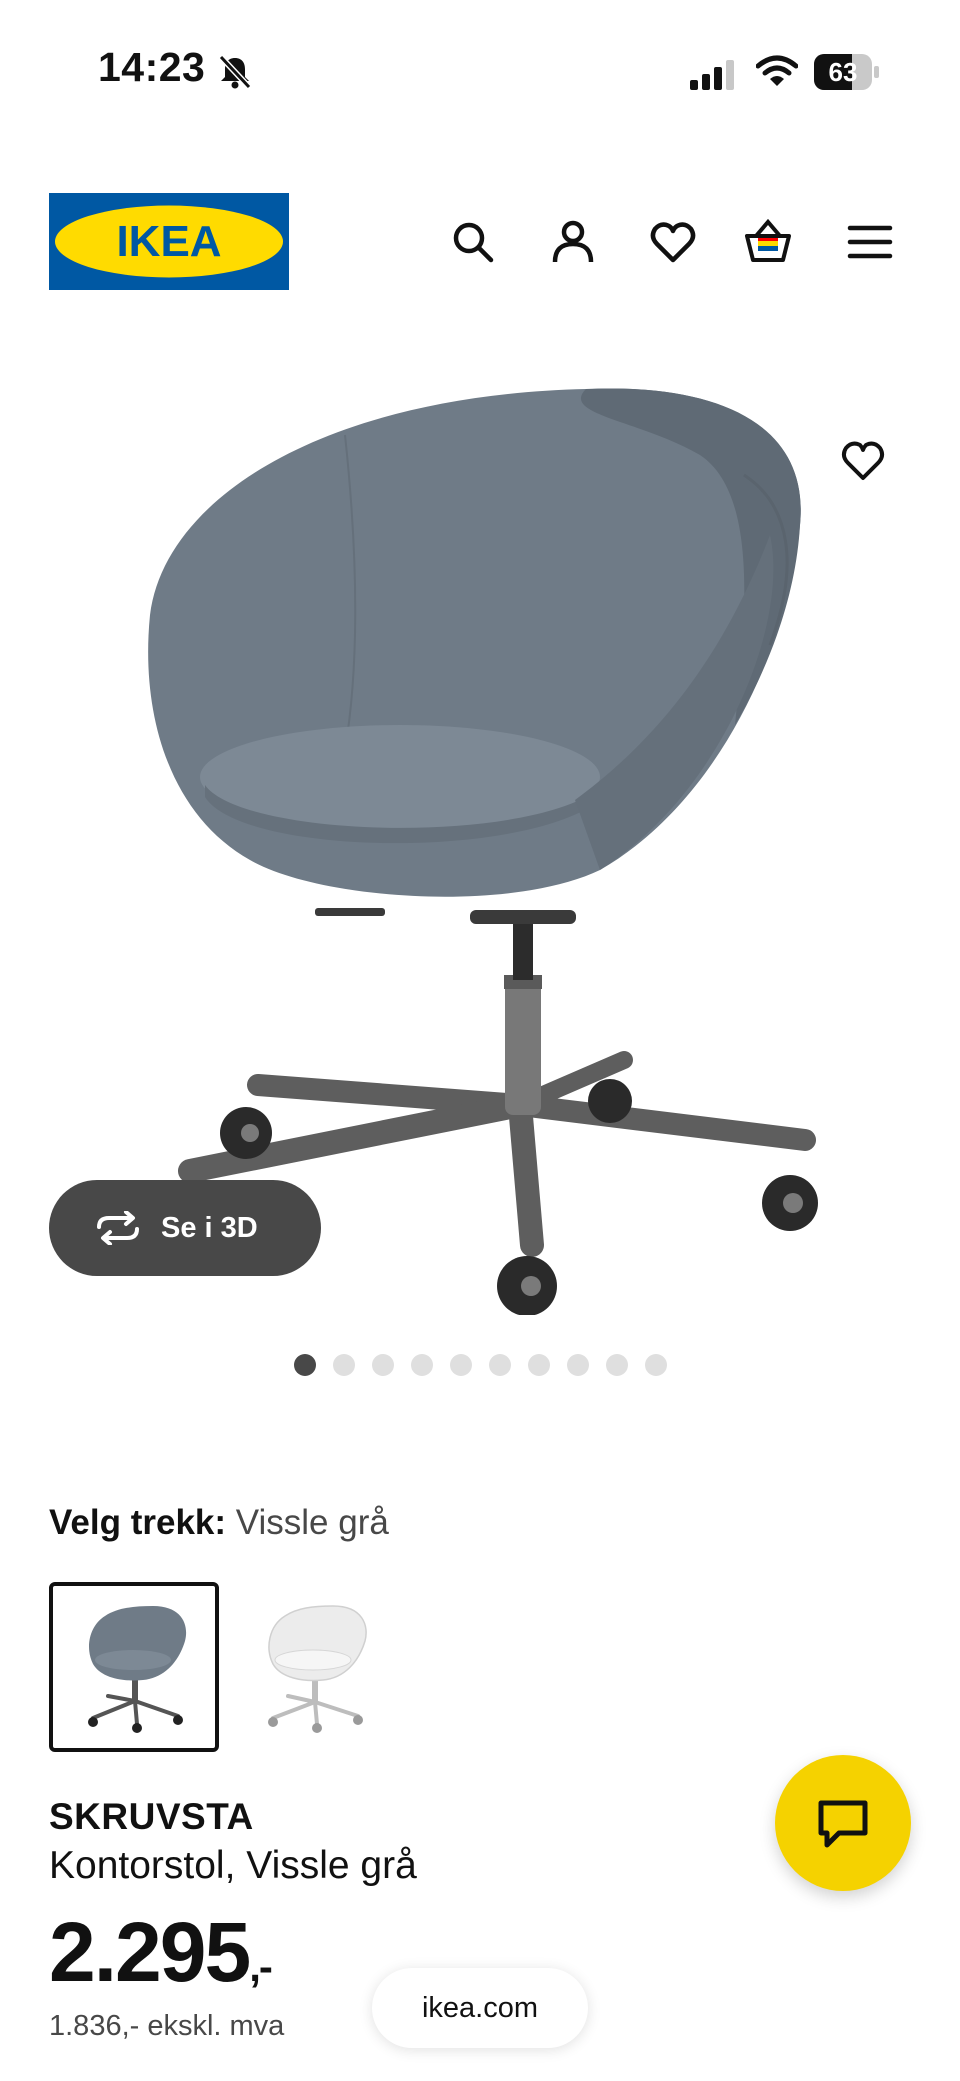  I want to click on price-suffix: ,-, so click(261, 1966).